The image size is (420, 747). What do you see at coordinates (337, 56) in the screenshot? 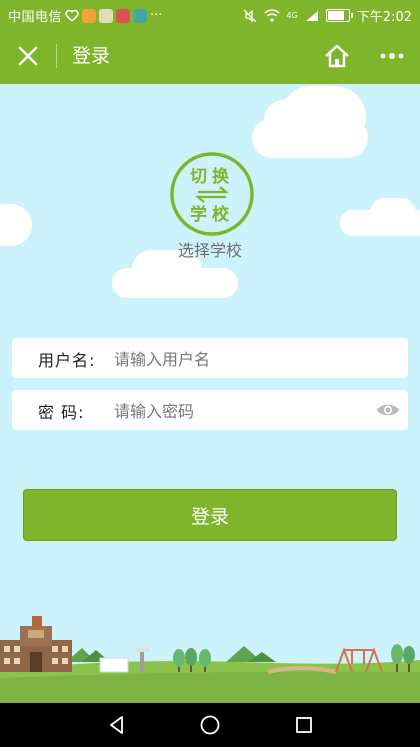
I see `home-icon` at bounding box center [337, 56].